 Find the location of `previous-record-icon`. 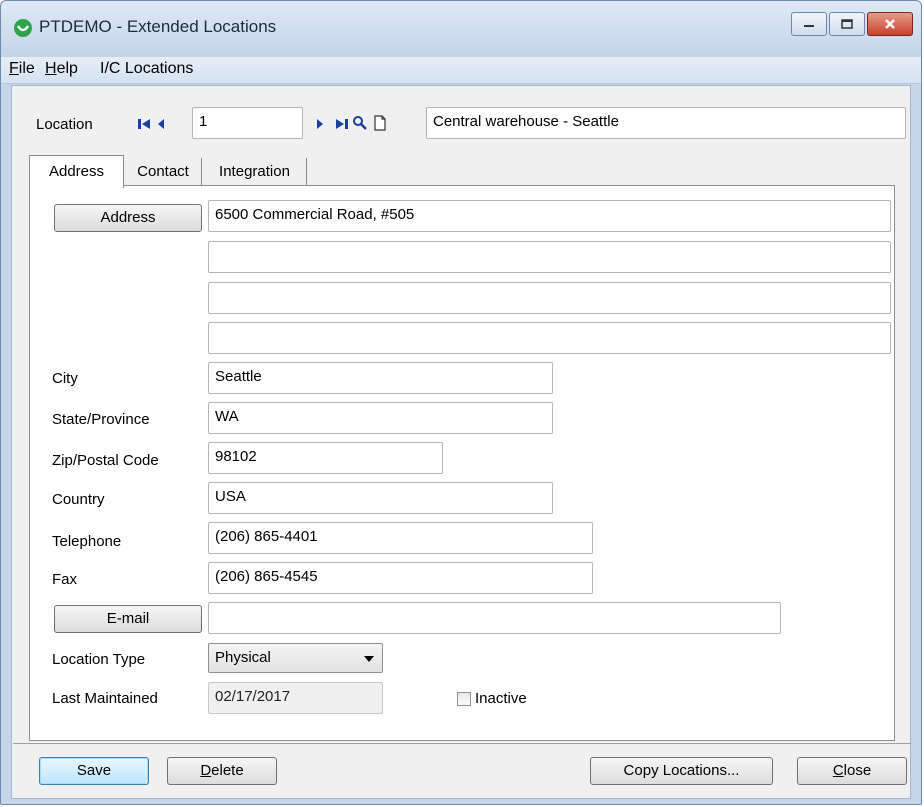

previous-record-icon is located at coordinates (161, 124).